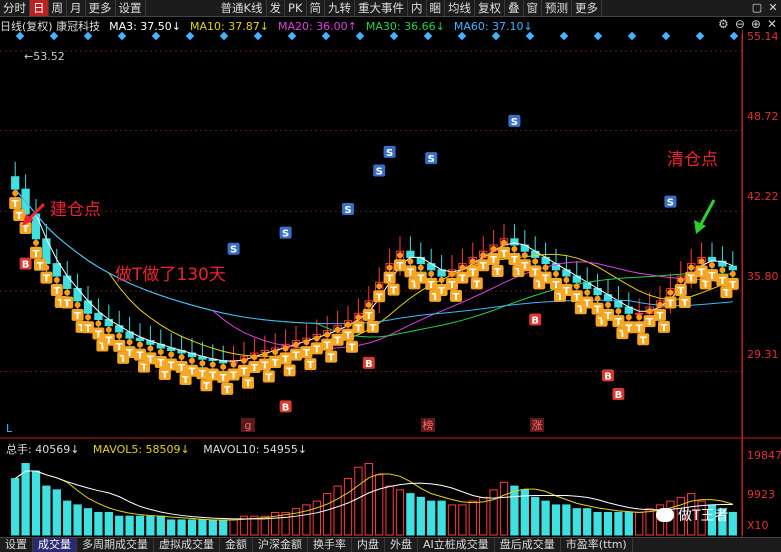 This screenshot has height=552, width=781. Describe the element at coordinates (703, 516) in the screenshot. I see `watermark-text: 做T王者` at that location.